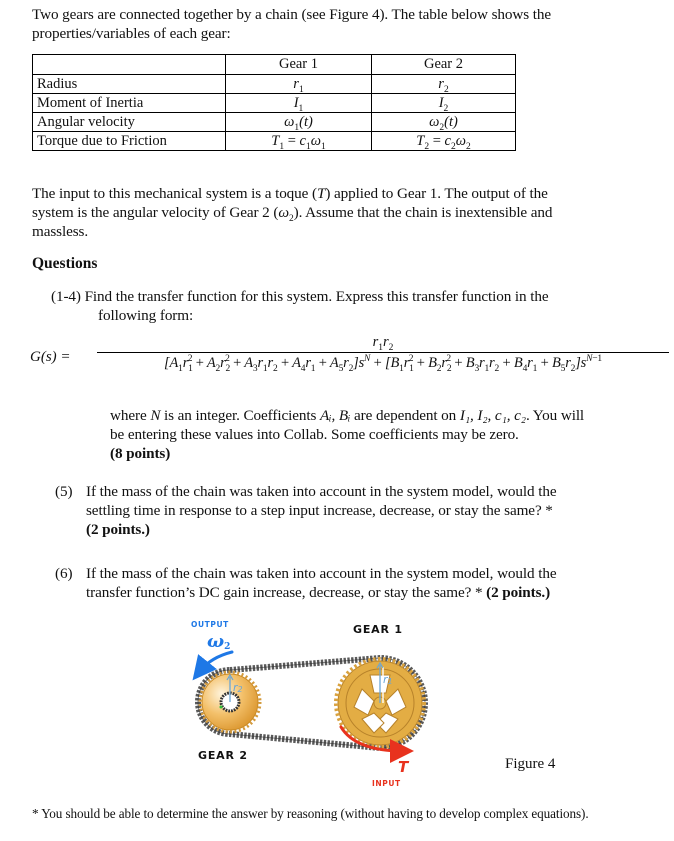  Describe the element at coordinates (129, 122) in the screenshot. I see `row-label-angular-velocity: Angular velocity` at that location.